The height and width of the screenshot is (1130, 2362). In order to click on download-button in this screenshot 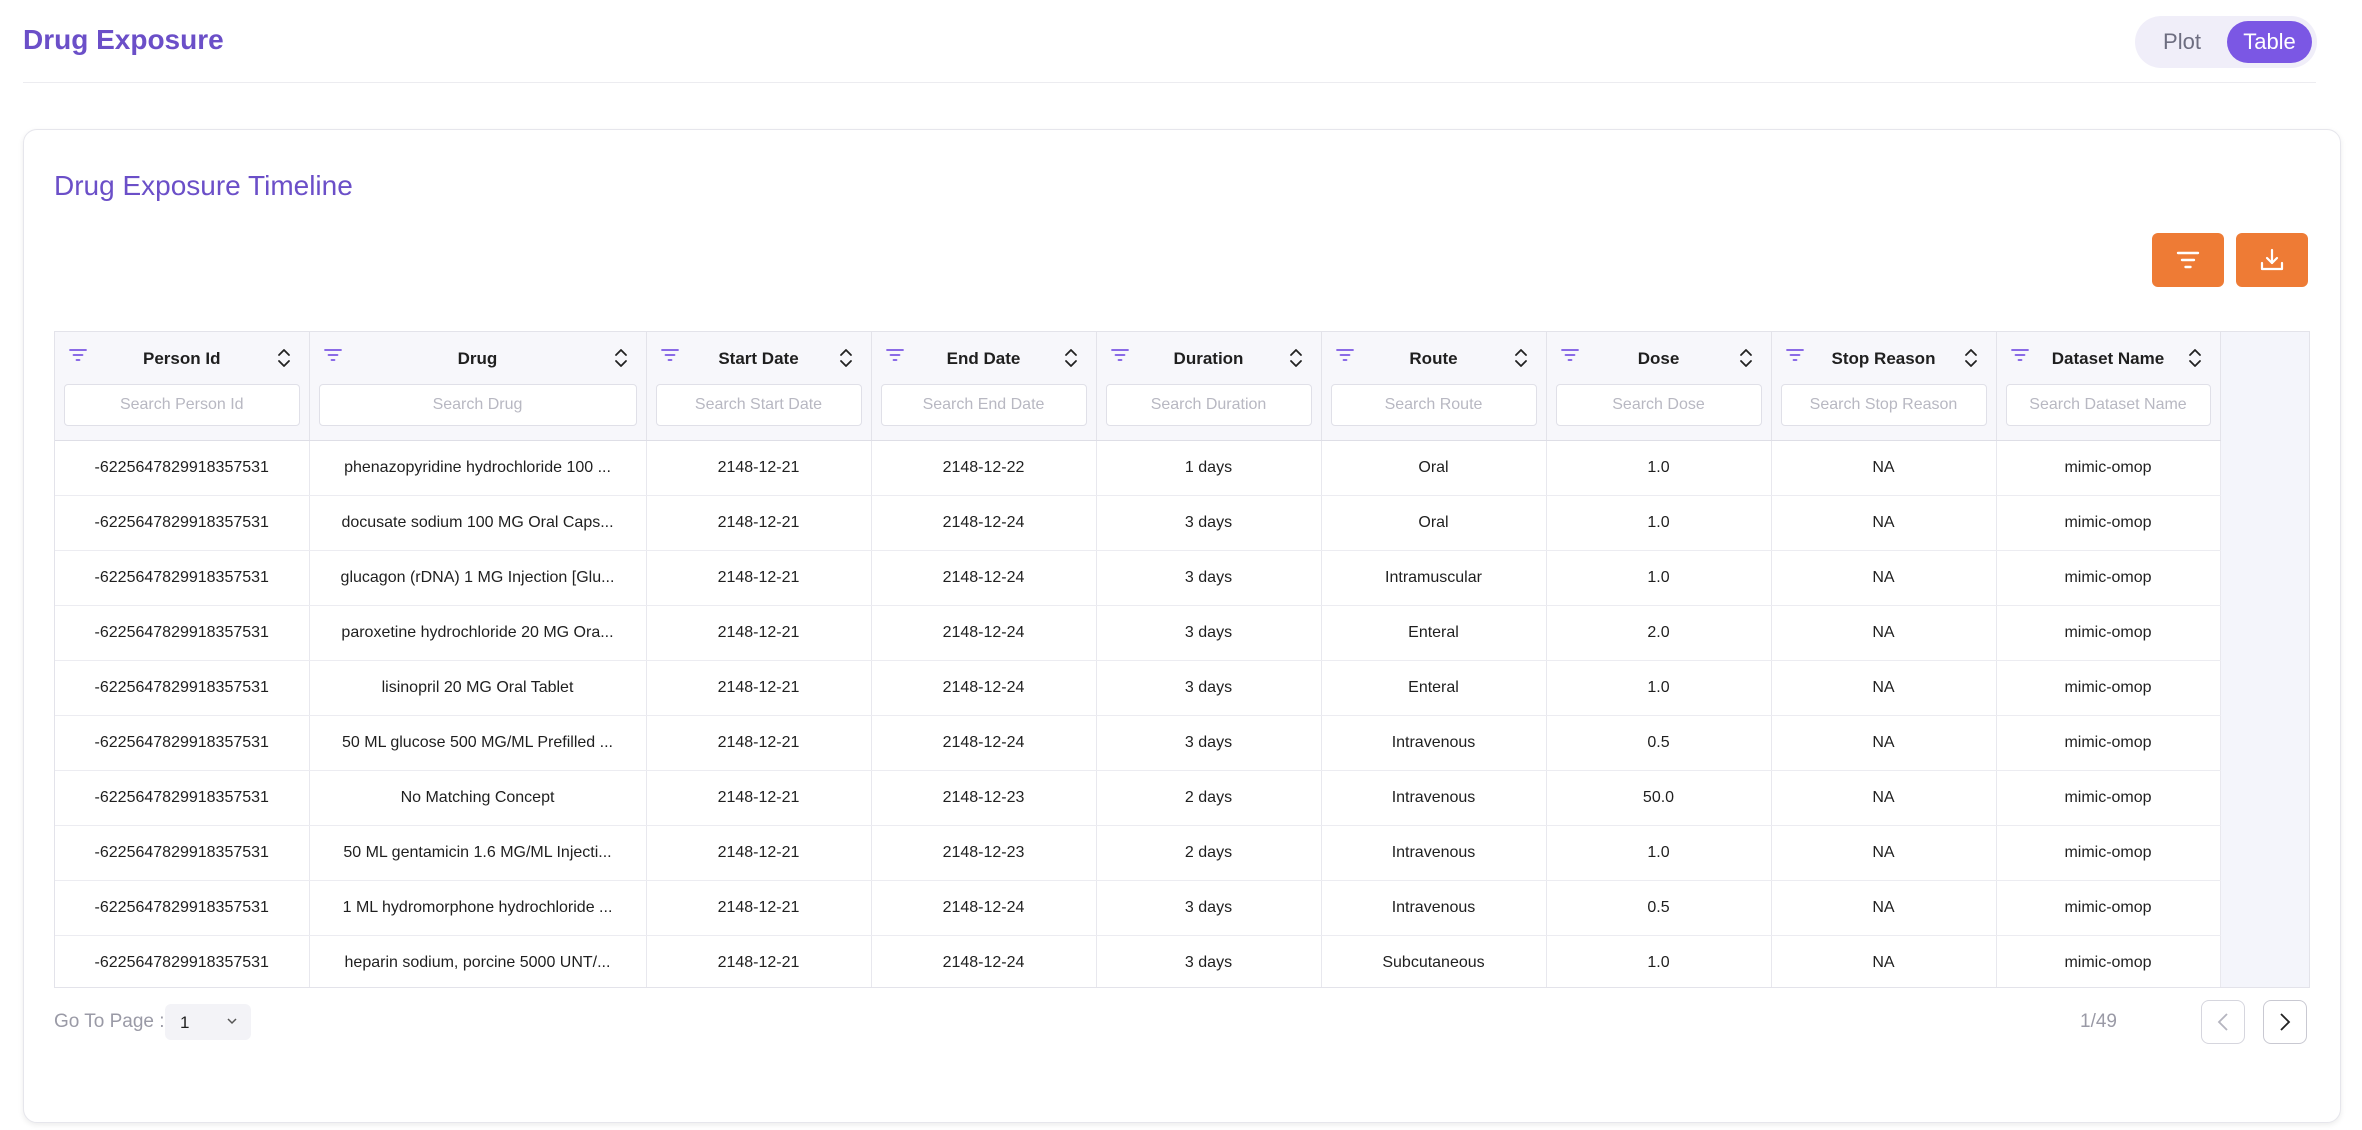, I will do `click(2272, 260)`.